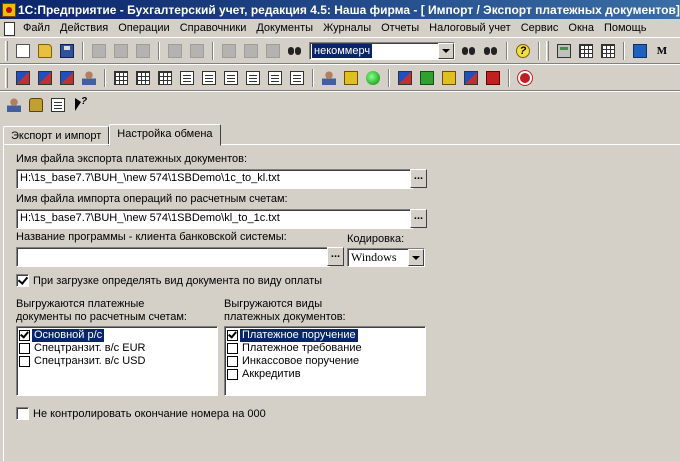 The height and width of the screenshot is (461, 680). I want to click on report-t5-button, so click(275, 78).